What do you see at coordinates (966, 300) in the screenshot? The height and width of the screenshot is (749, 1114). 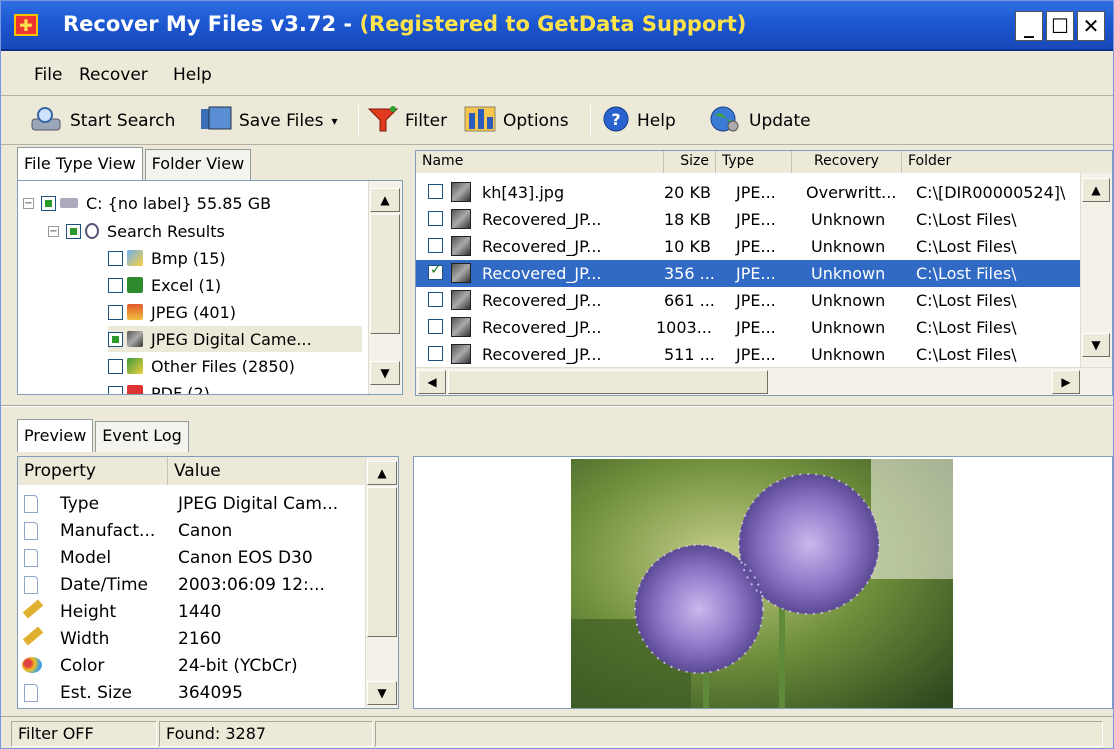 I see `file-folder: C:\Lost Files\` at bounding box center [966, 300].